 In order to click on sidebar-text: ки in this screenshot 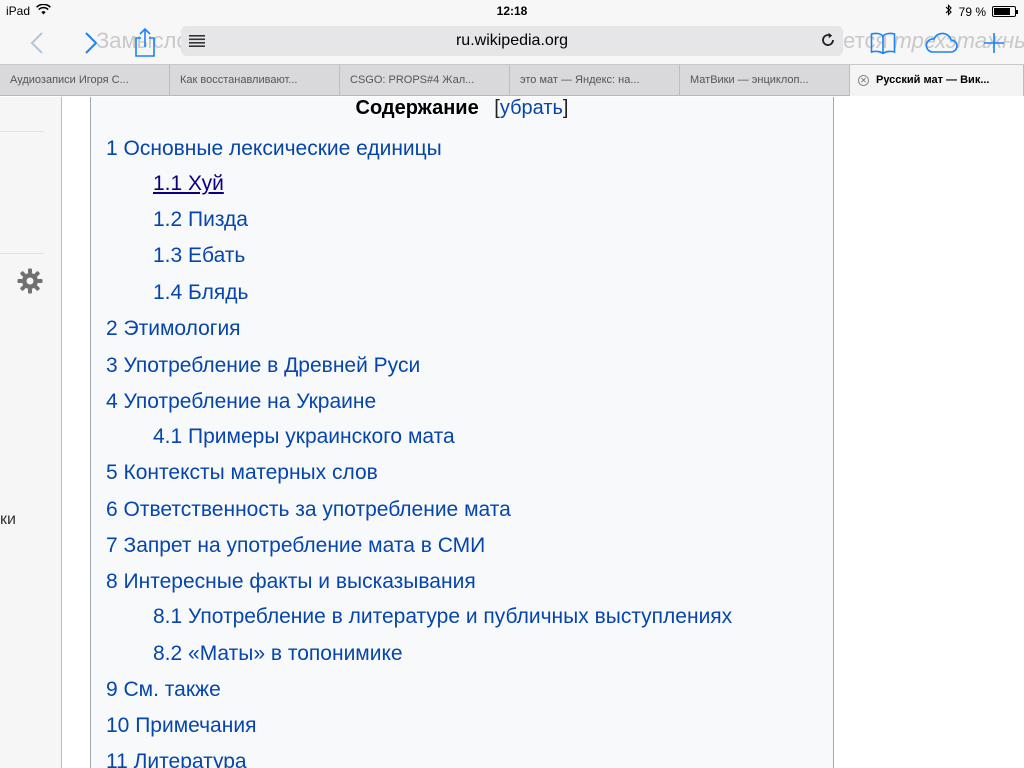, I will do `click(8, 520)`.